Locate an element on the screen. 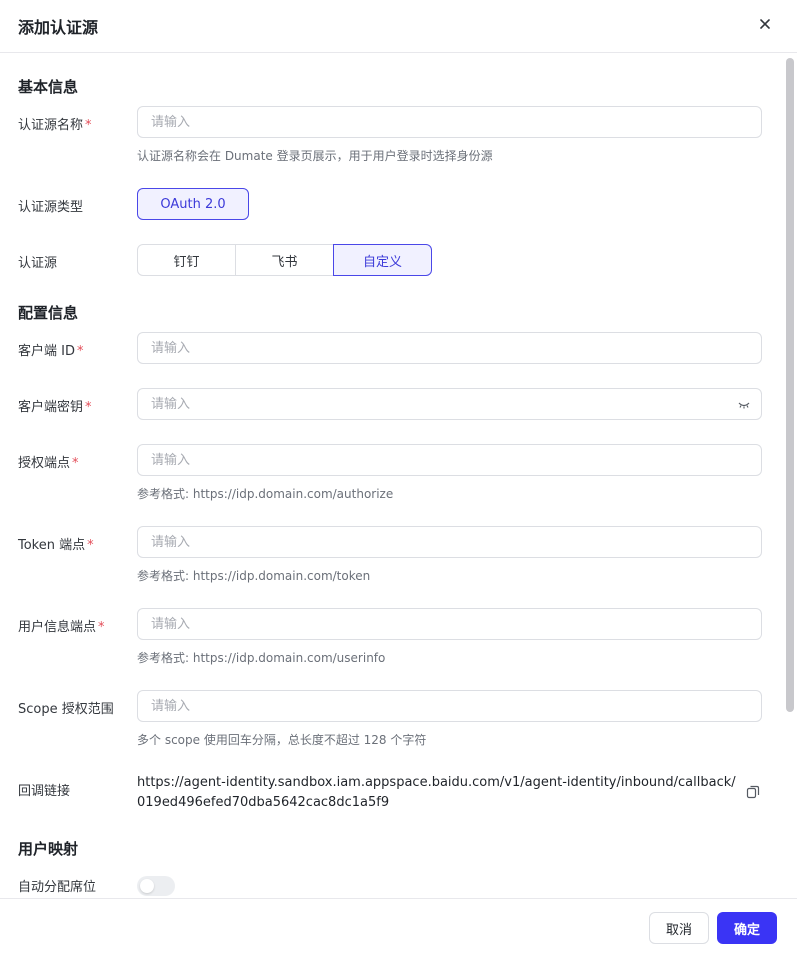 The width and height of the screenshot is (797, 955). dialog-header: 添加认证源 is located at coordinates (398, 26).